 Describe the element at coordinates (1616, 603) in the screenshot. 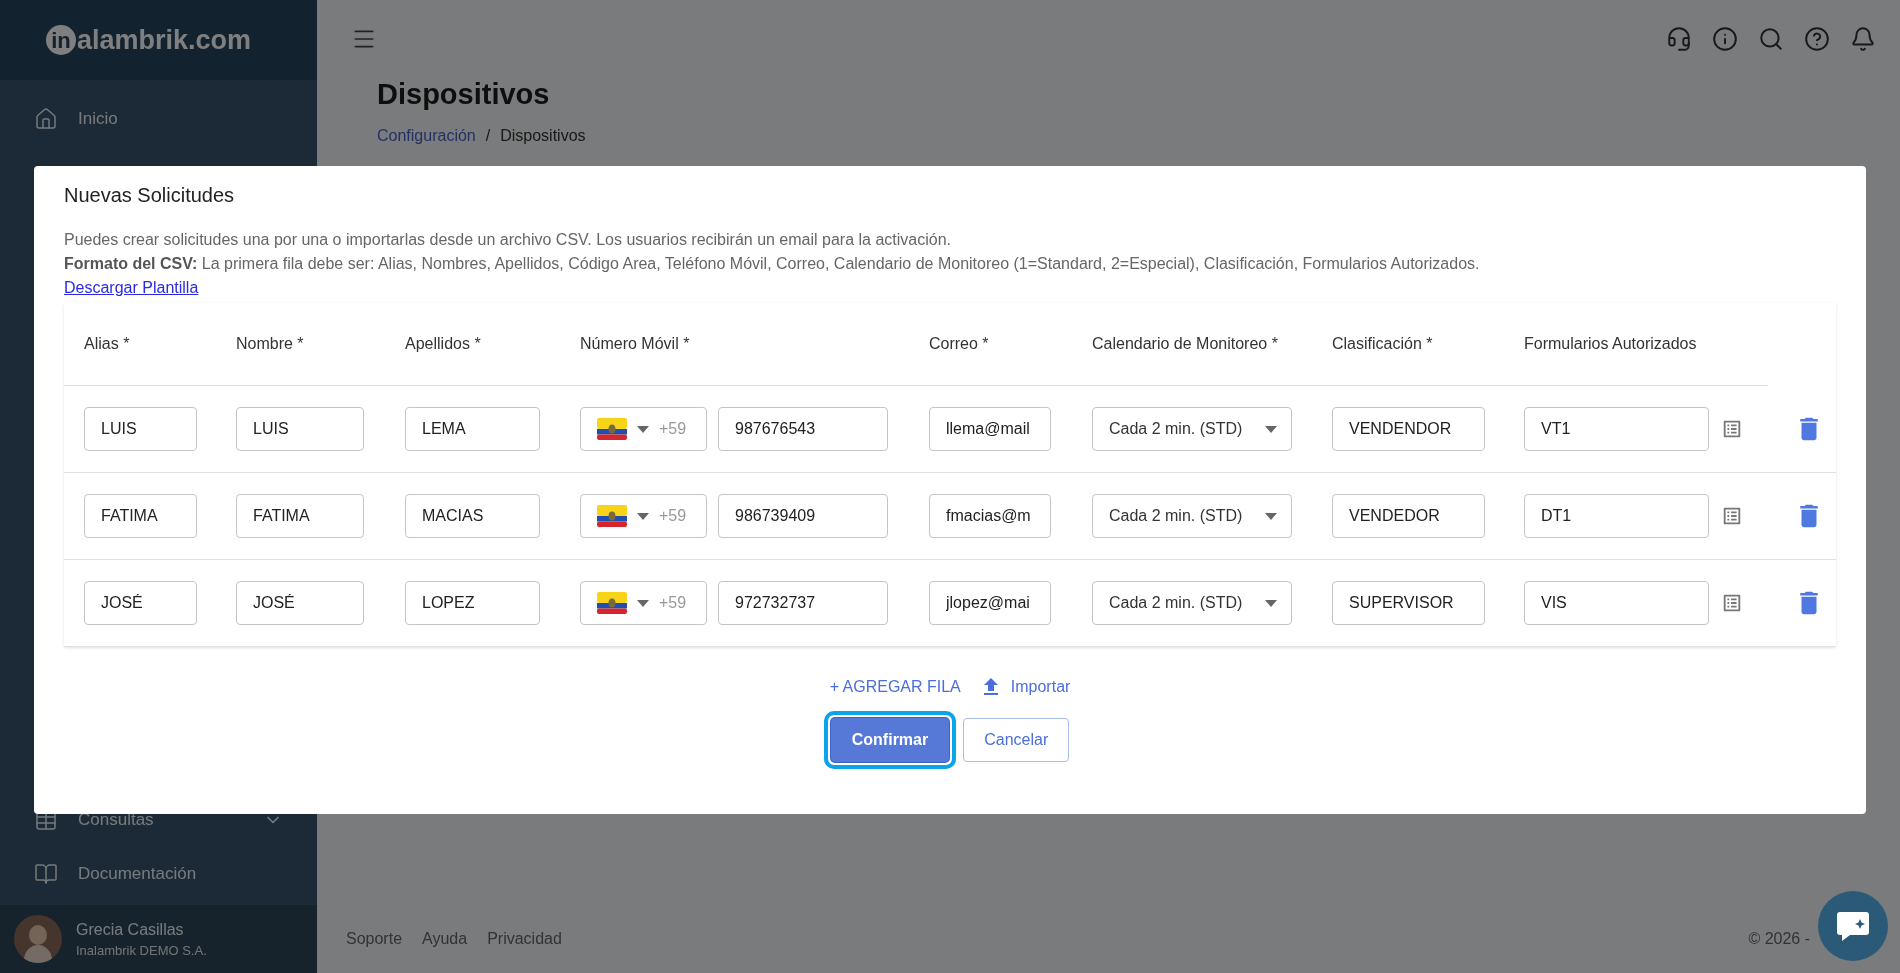

I see `forms-field: VIS` at that location.